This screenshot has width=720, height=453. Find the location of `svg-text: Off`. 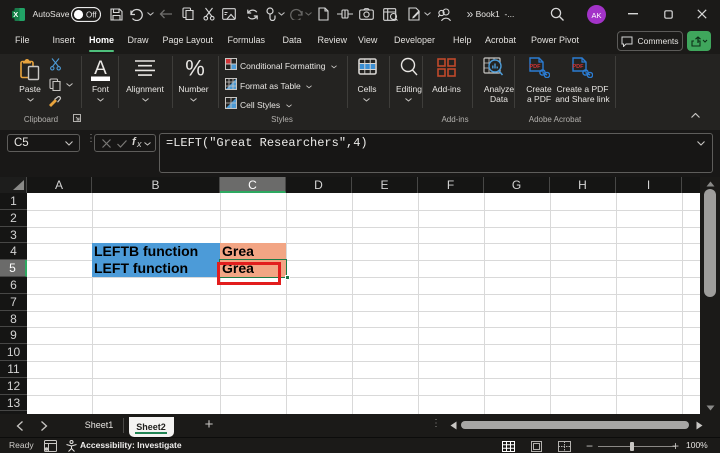

svg-text: Off is located at coordinates (91, 14).